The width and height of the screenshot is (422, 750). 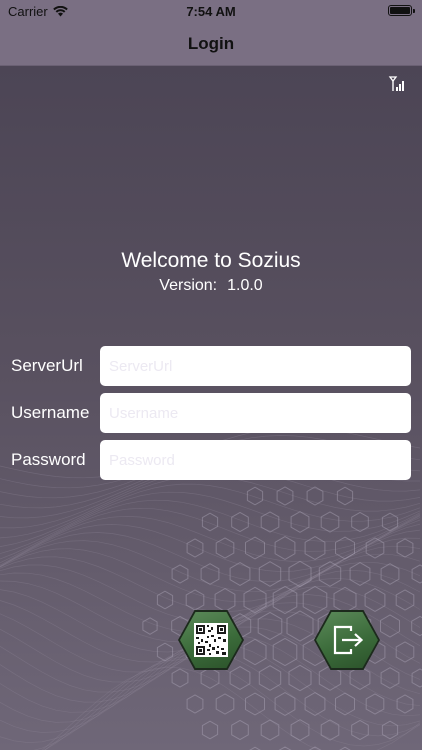 I want to click on password-input, so click(x=255, y=460).